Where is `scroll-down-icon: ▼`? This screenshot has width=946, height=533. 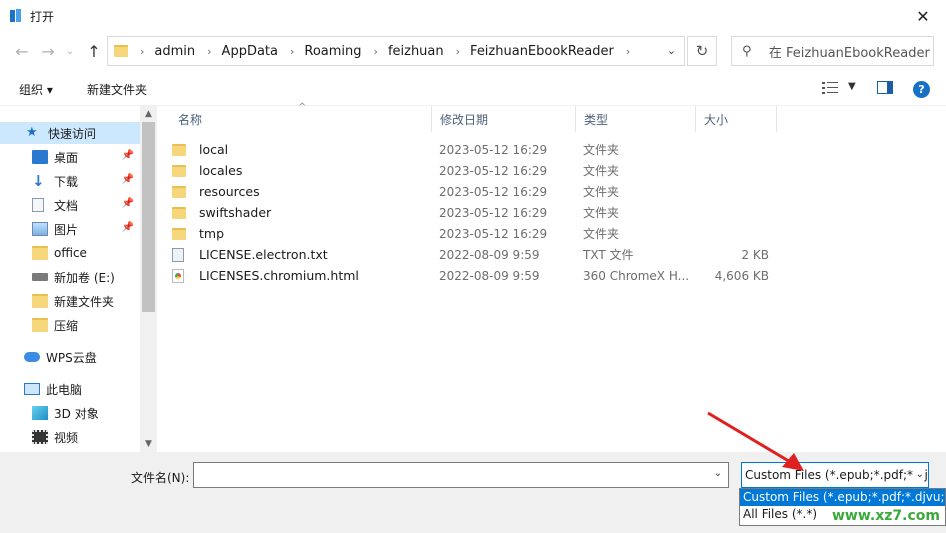 scroll-down-icon: ▼ is located at coordinates (148, 444).